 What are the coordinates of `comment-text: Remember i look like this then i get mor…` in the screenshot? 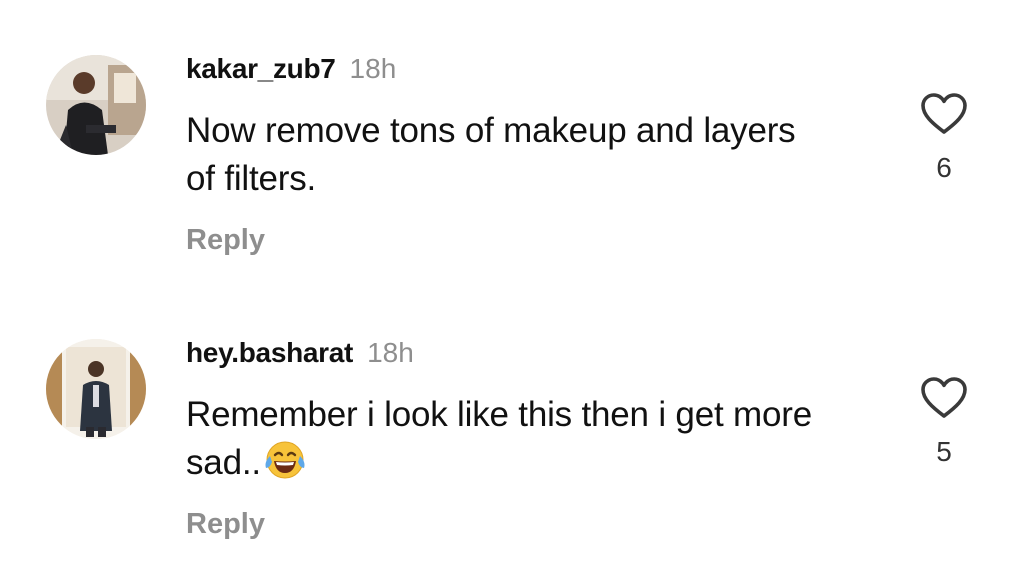 It's located at (506, 442).